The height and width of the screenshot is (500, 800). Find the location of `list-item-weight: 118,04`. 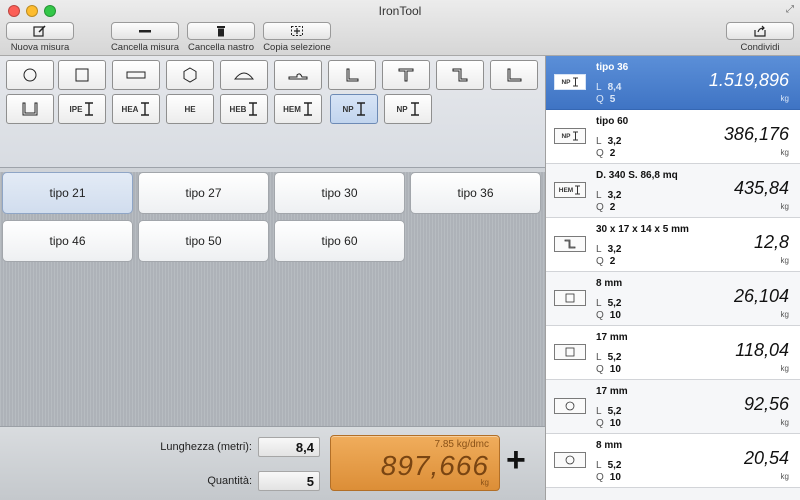

list-item-weight: 118,04 is located at coordinates (762, 350).